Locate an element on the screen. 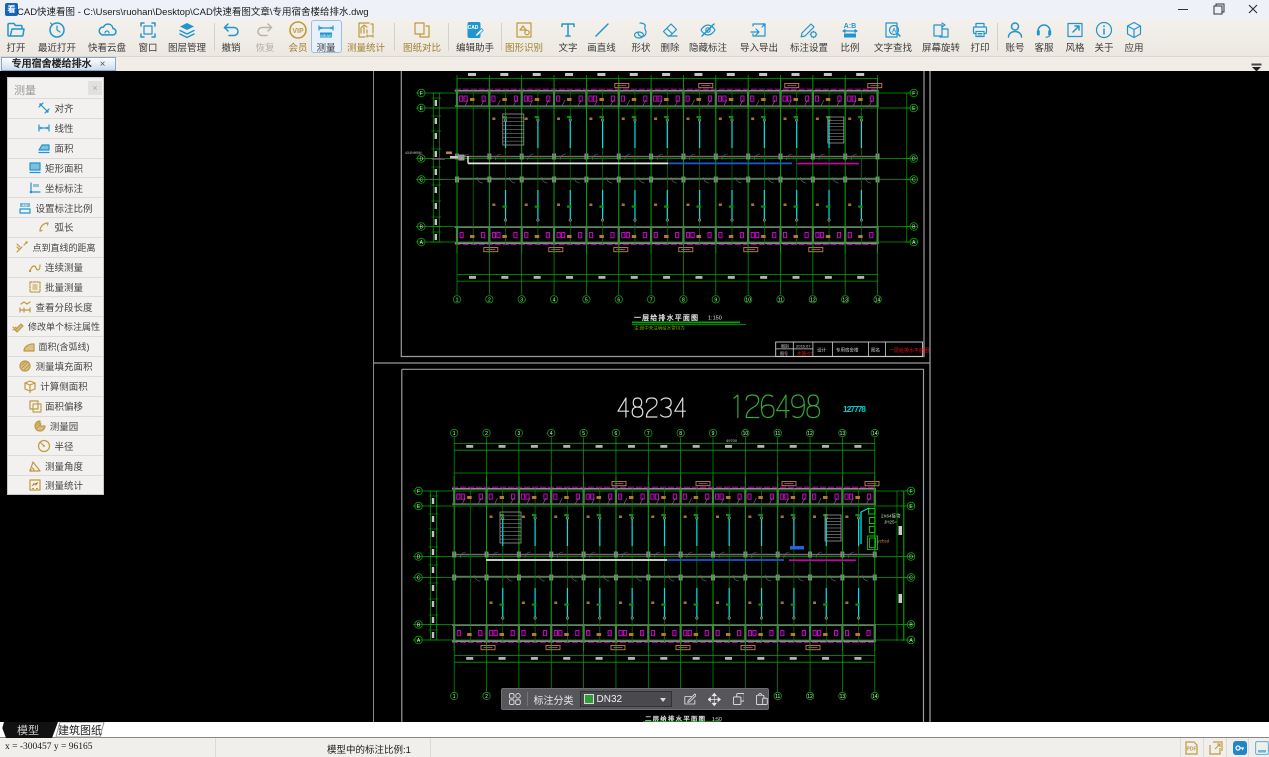 The image size is (1269, 757). svg-text: 专用宿舍楼 is located at coordinates (847, 350).